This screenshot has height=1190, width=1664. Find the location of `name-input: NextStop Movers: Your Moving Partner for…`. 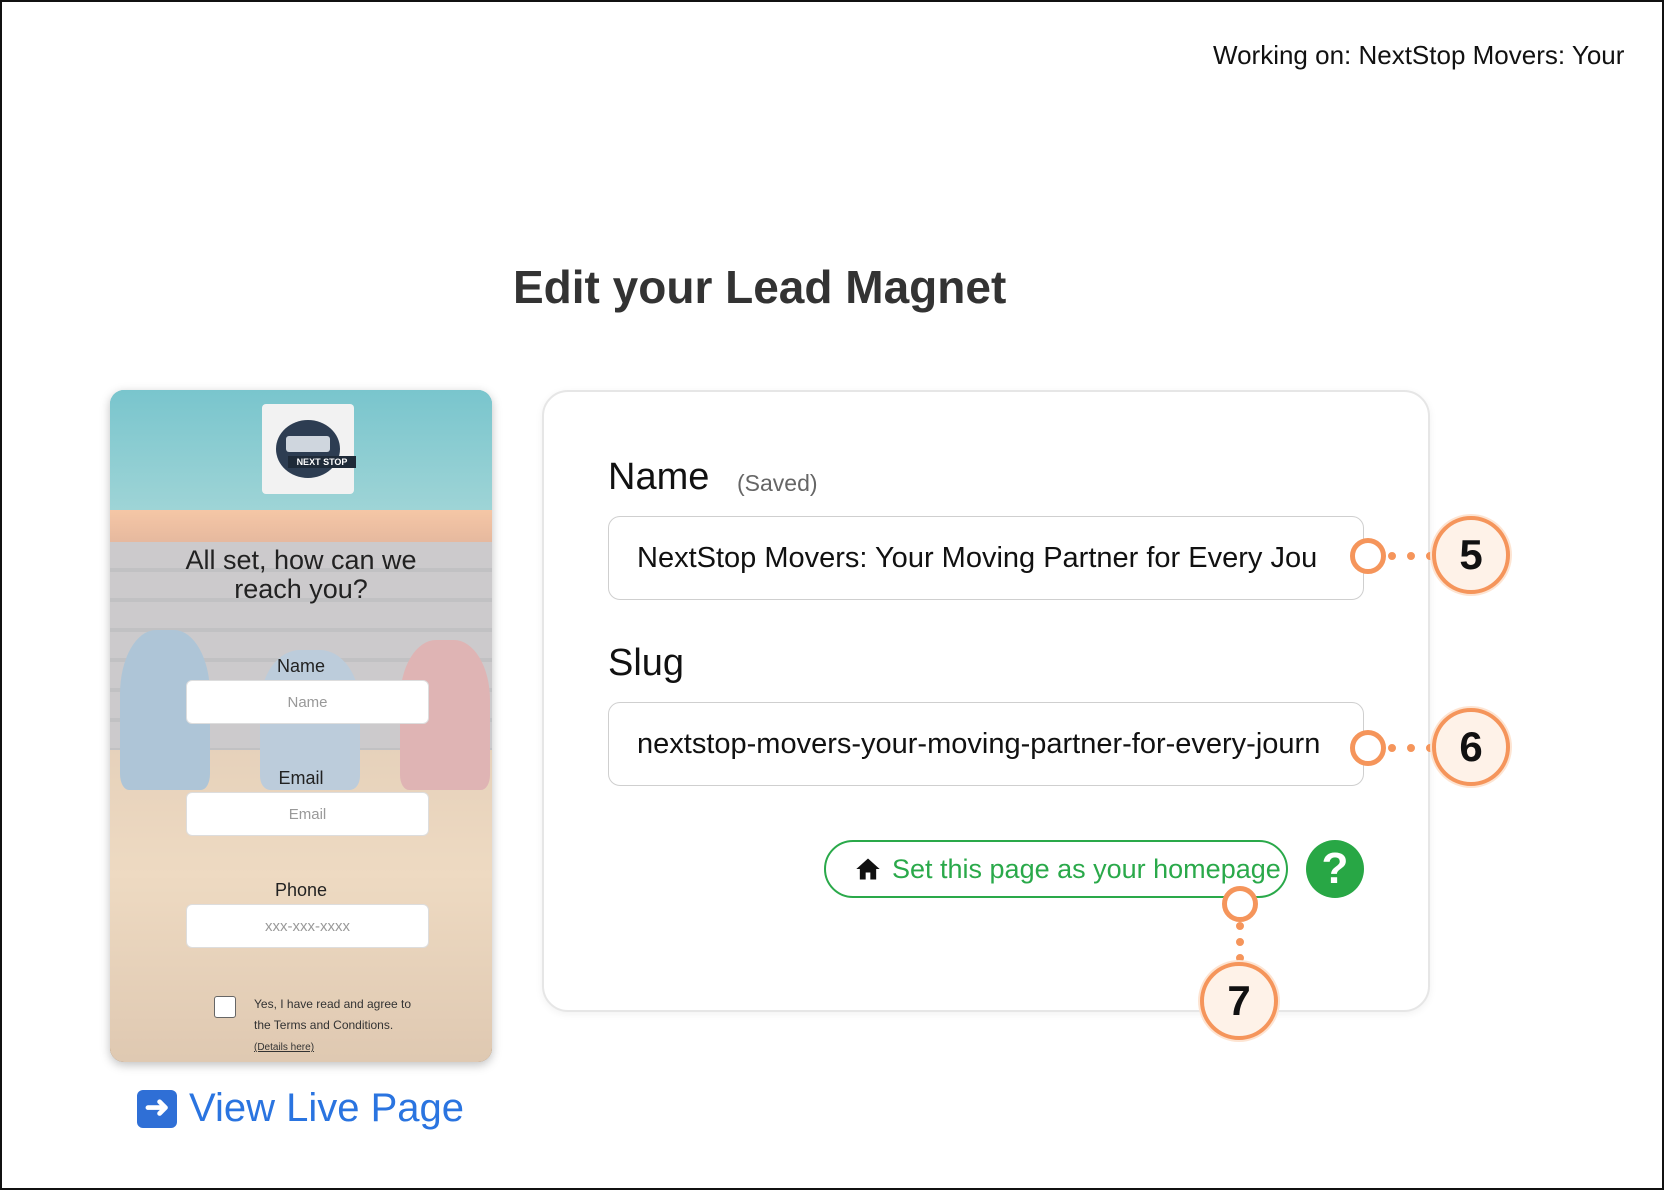

name-input: NextStop Movers: Your Moving Partner for… is located at coordinates (986, 558).